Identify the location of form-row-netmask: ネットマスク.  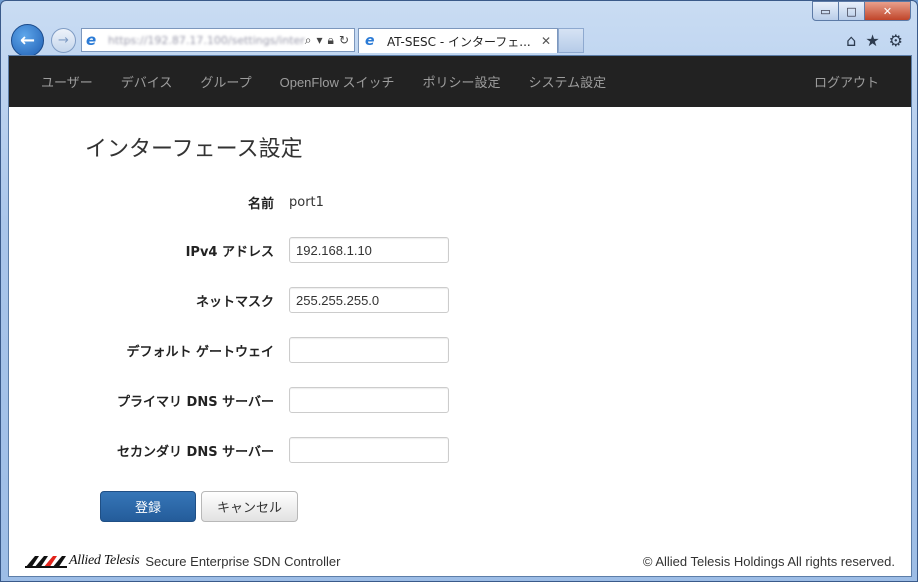
(229, 300).